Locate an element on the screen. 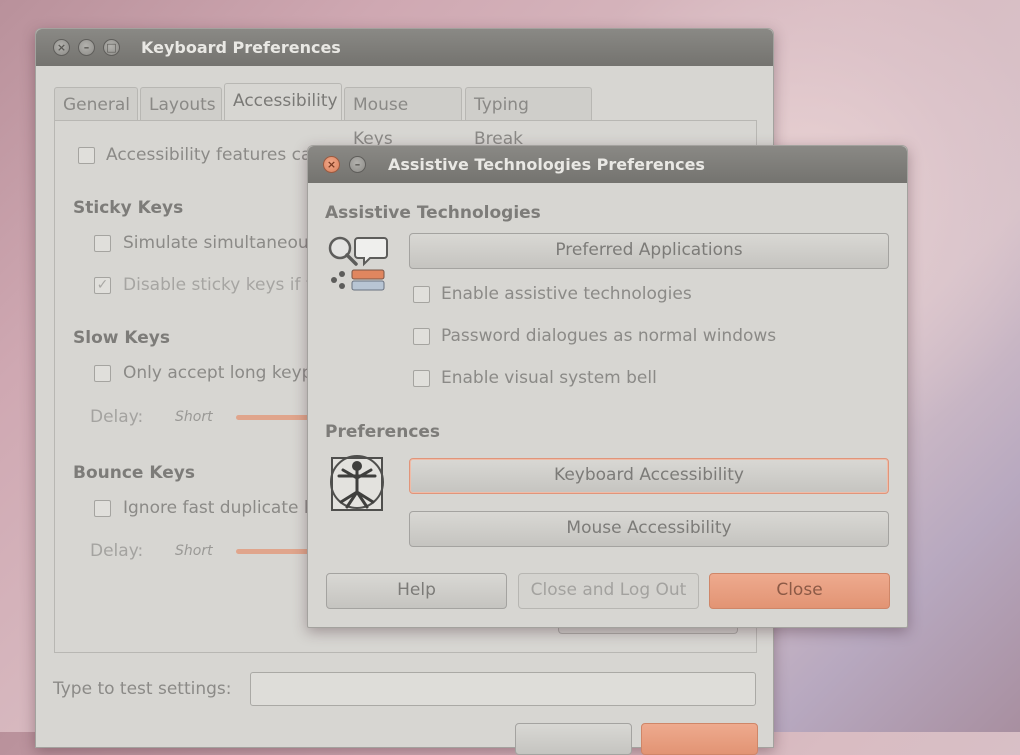 The image size is (1020, 755). visual-bell-checkbox is located at coordinates (421, 378).